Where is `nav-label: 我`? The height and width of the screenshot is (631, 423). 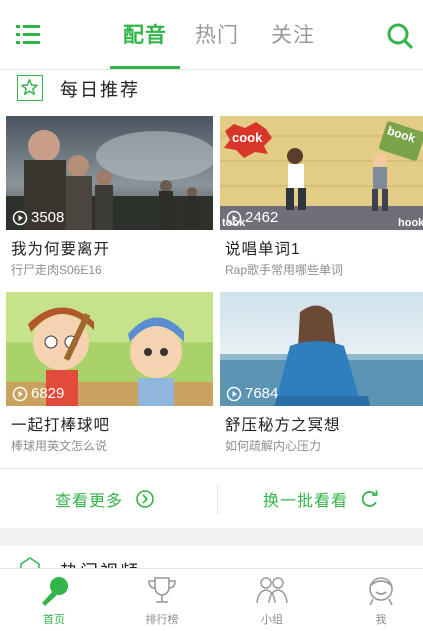
nav-label: 我 is located at coordinates (381, 620).